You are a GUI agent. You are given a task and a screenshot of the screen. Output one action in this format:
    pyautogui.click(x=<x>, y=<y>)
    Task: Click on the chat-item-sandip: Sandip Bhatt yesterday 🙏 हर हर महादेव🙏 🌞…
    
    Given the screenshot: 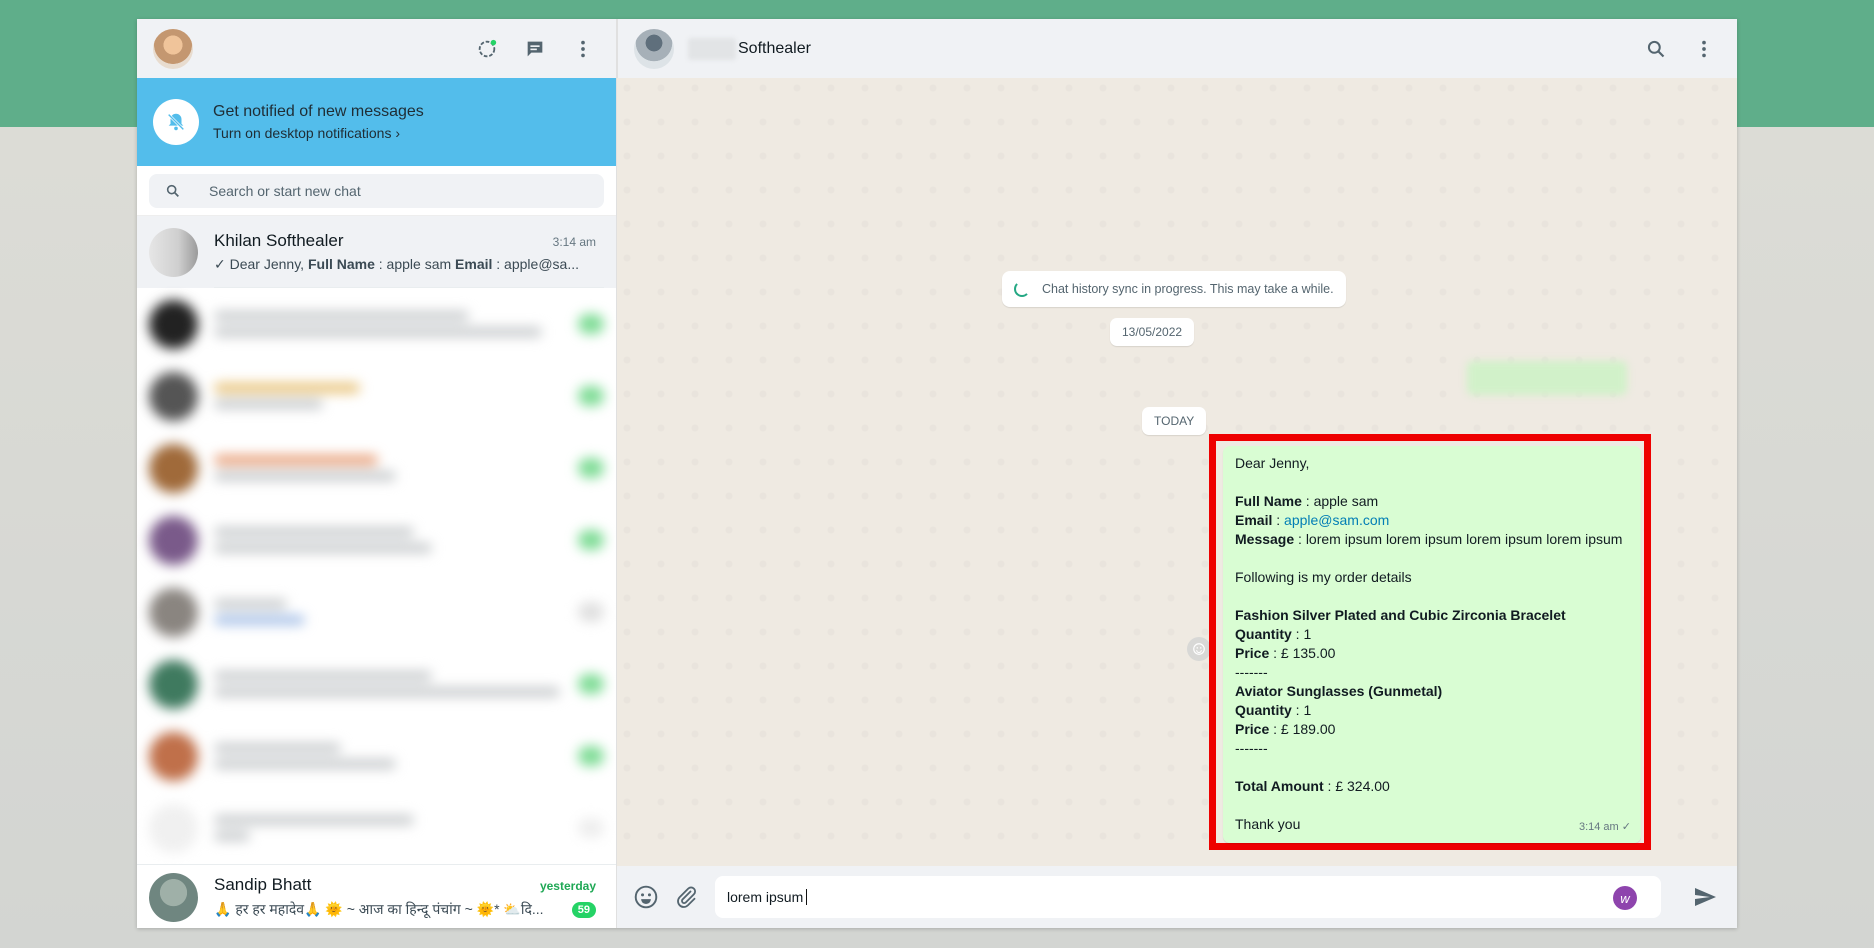 What is the action you would take?
    pyautogui.click(x=376, y=896)
    